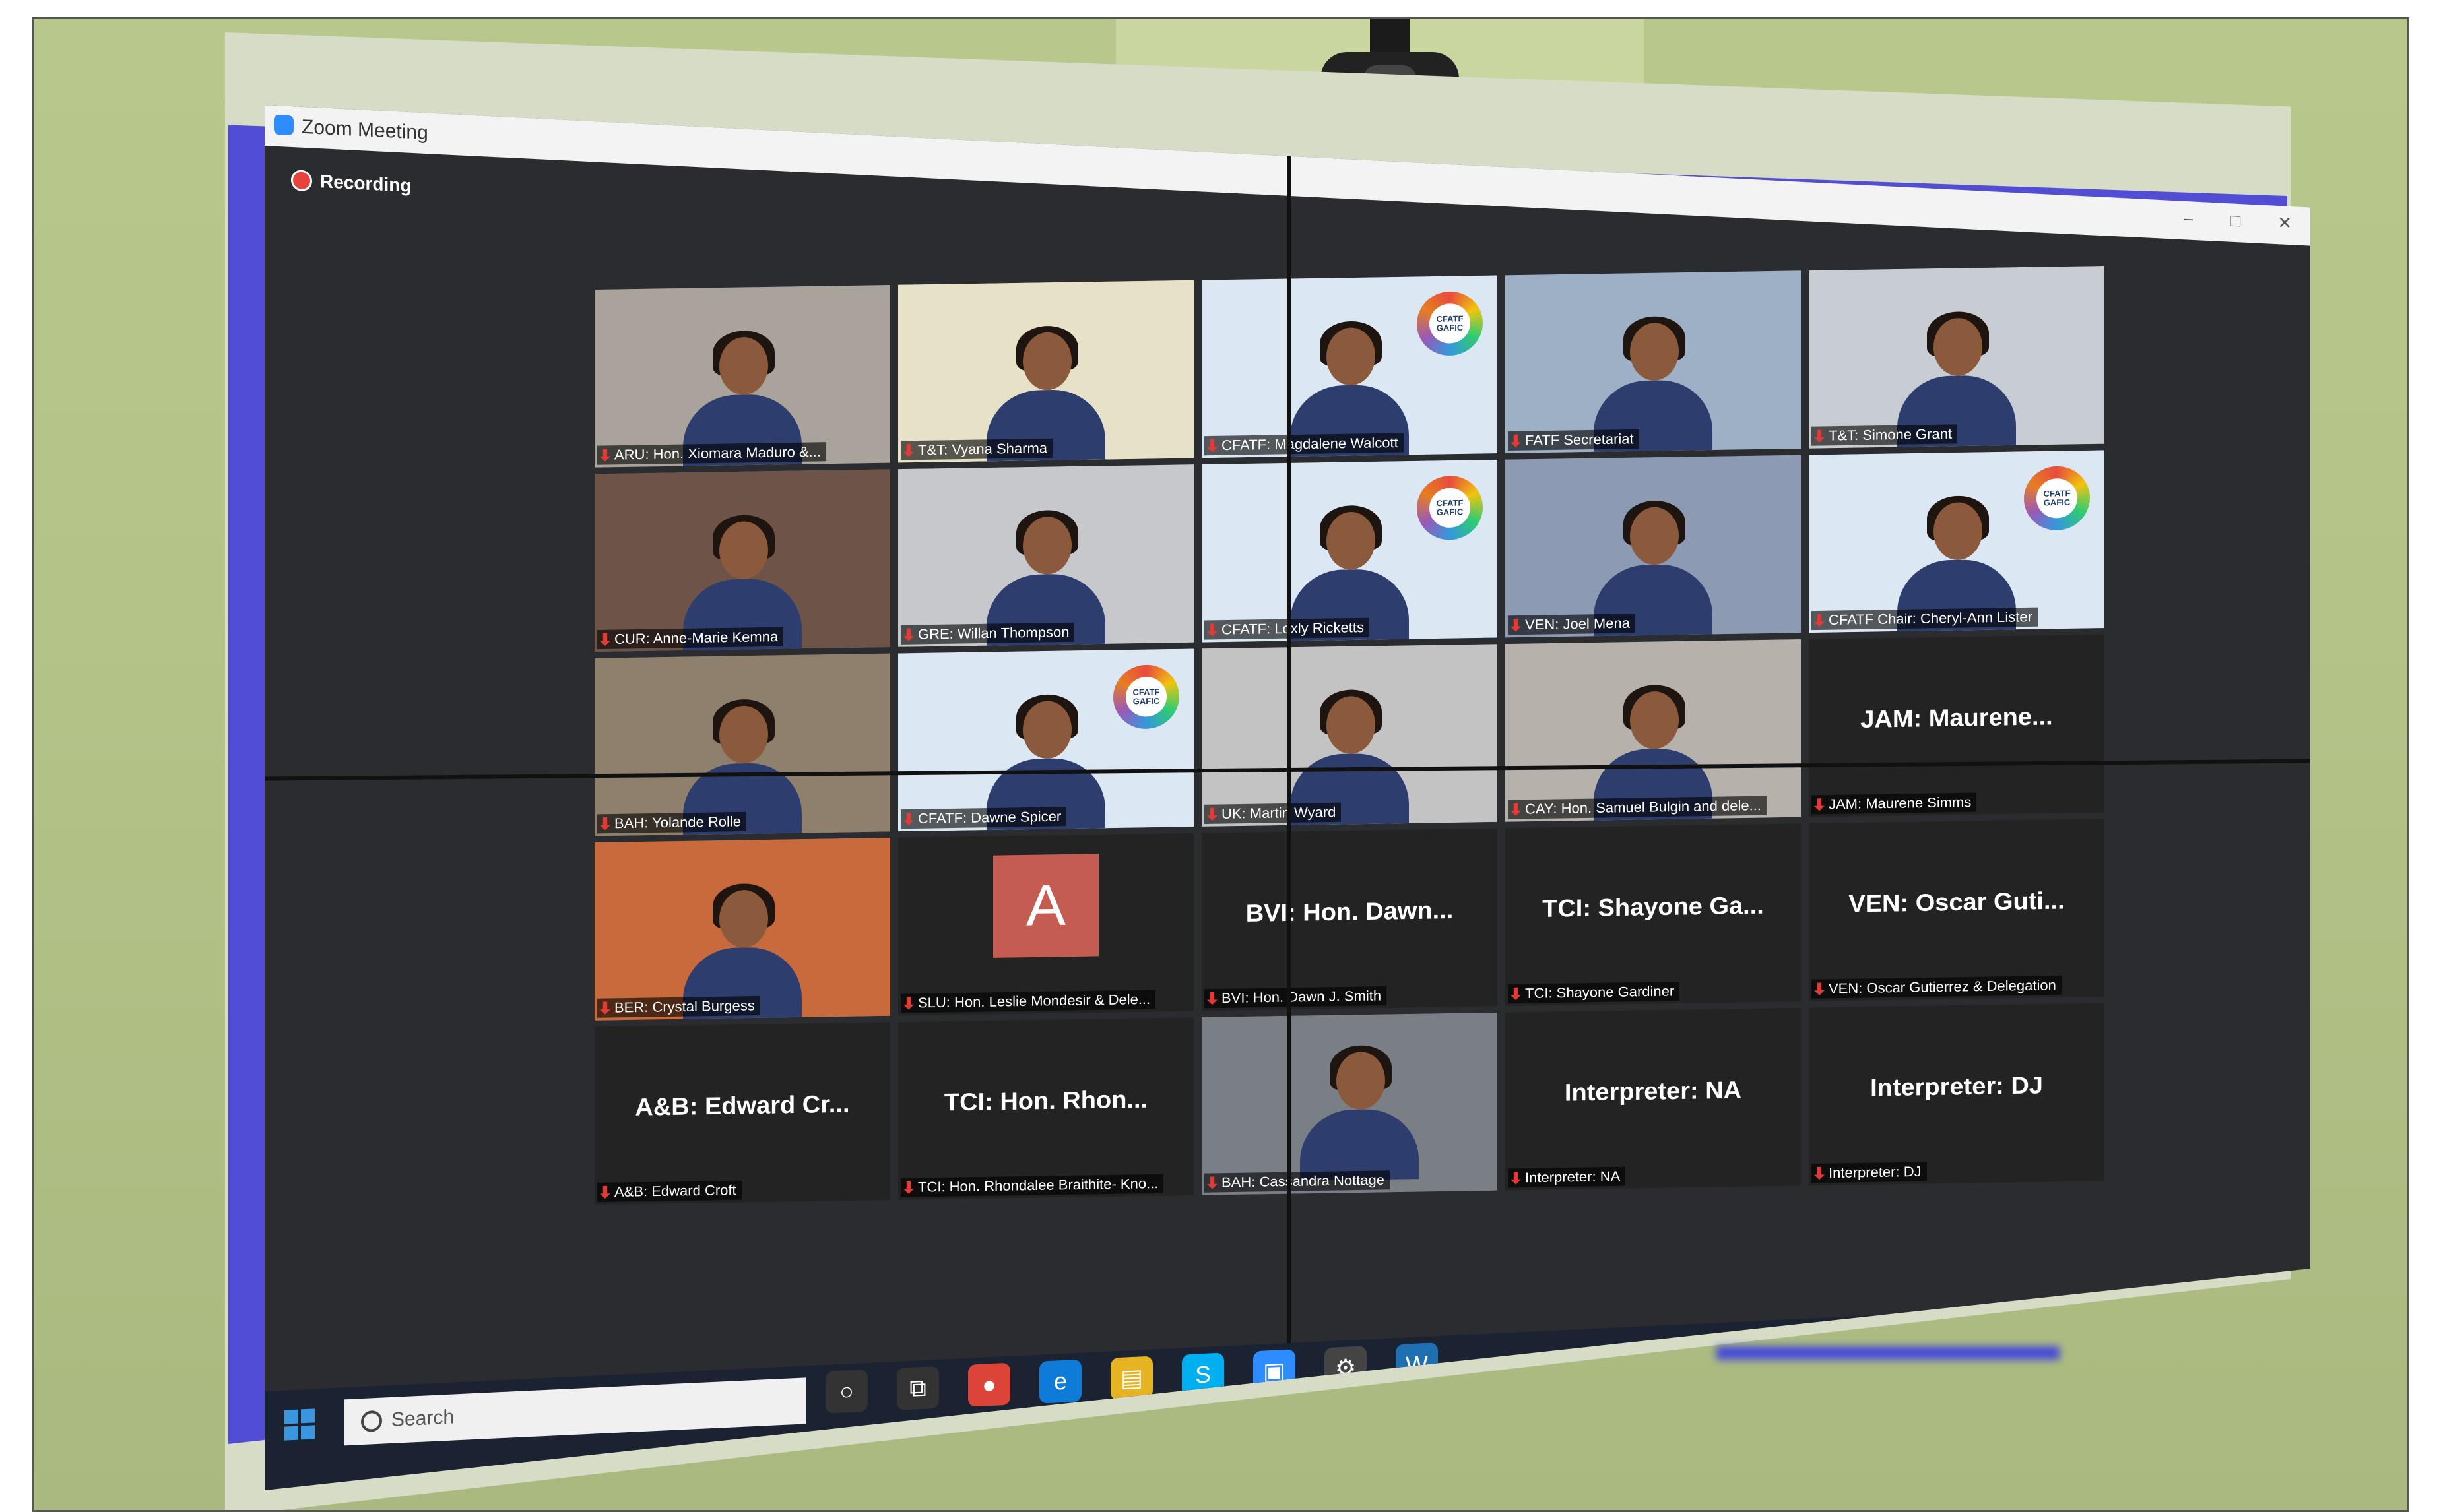  Describe the element at coordinates (1349, 735) in the screenshot. I see `participant-tile: UK: Martin Wyard` at that location.